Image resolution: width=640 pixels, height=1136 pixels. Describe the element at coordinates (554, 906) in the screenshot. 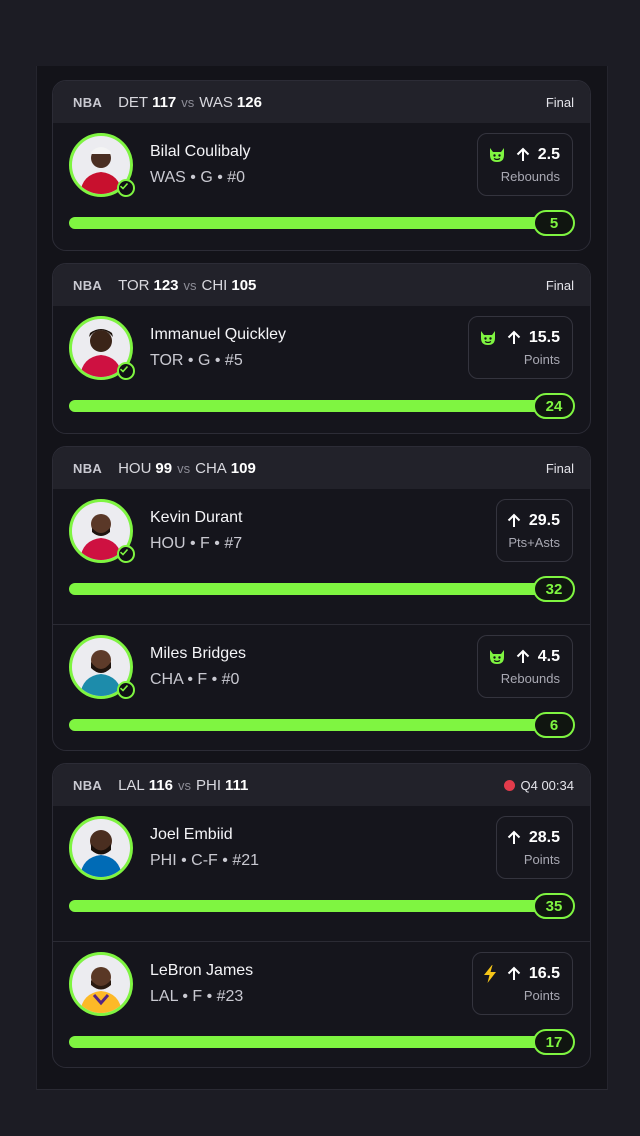

I see `actual-value-badge: 35` at that location.